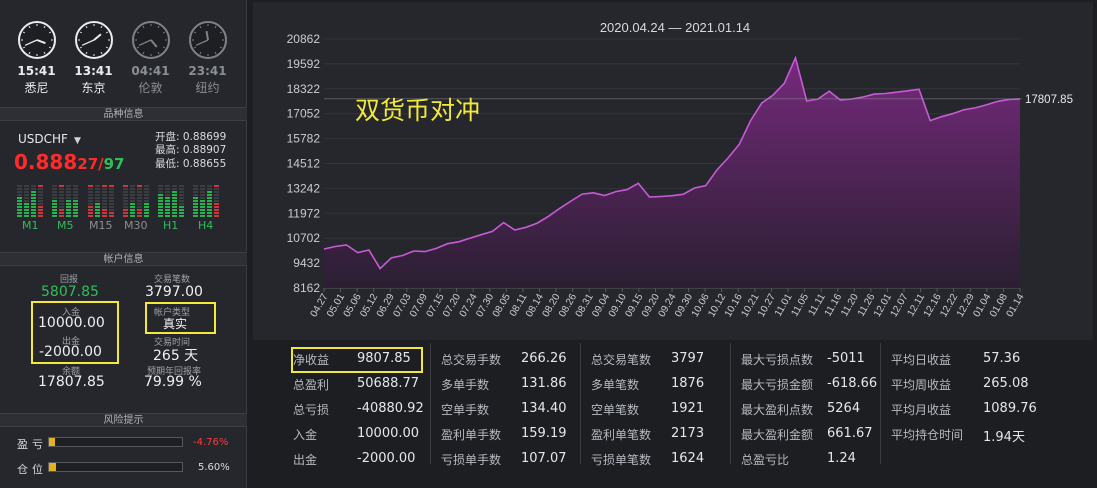  Describe the element at coordinates (471, 435) in the screenshot. I see `stats-label: 盈利单手数` at that location.